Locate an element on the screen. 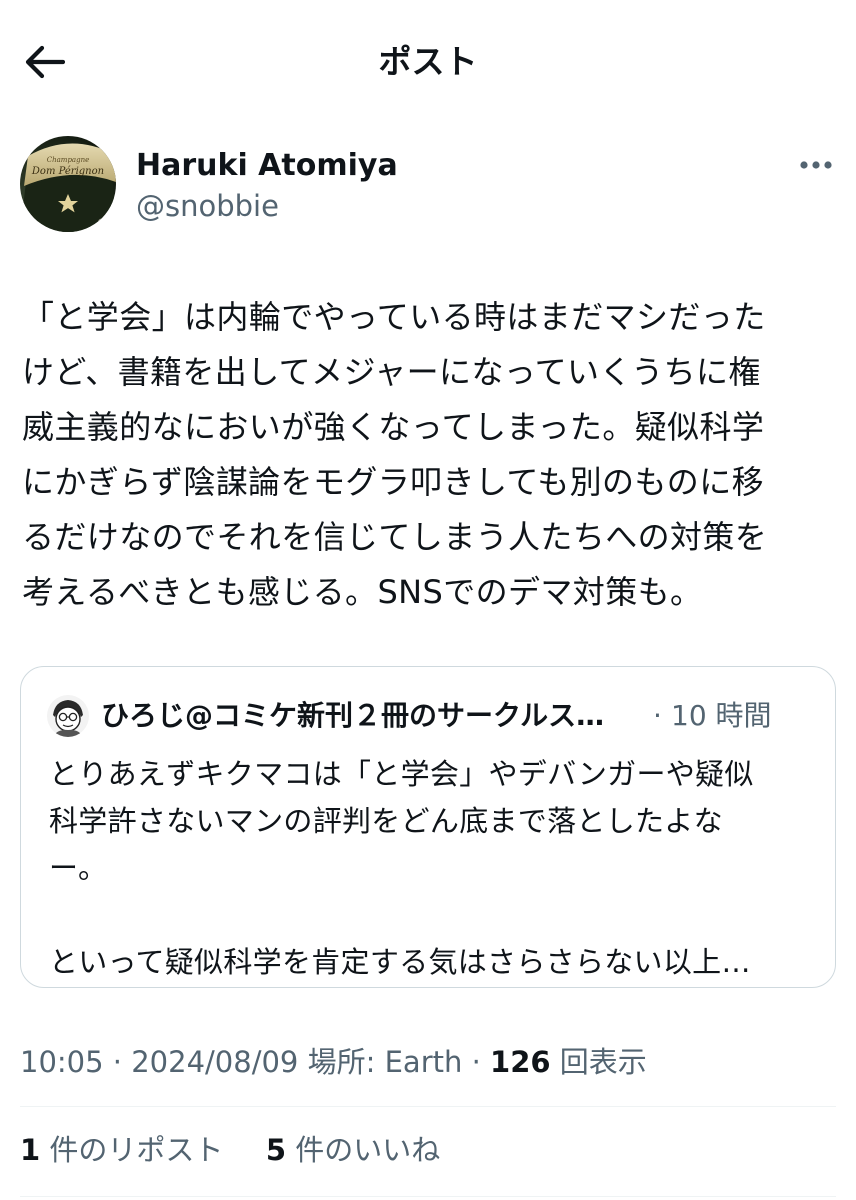 The width and height of the screenshot is (856, 1200). reposts-count: 1 is located at coordinates (30, 1150).